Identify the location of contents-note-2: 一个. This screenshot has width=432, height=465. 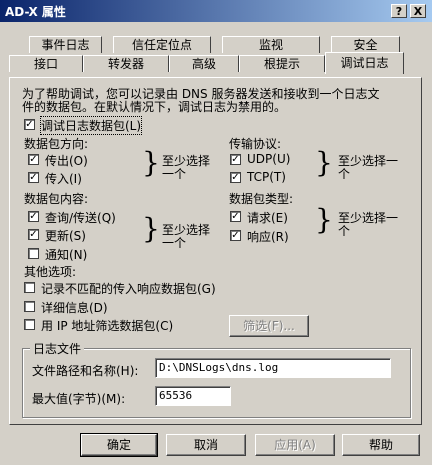
(174, 243).